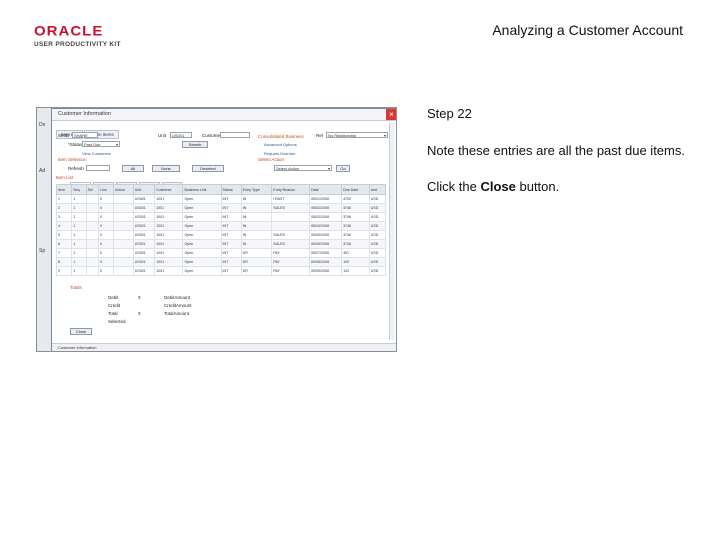 The image size is (720, 540). I want to click on relationship-select: No Relationship, so click(357, 135).